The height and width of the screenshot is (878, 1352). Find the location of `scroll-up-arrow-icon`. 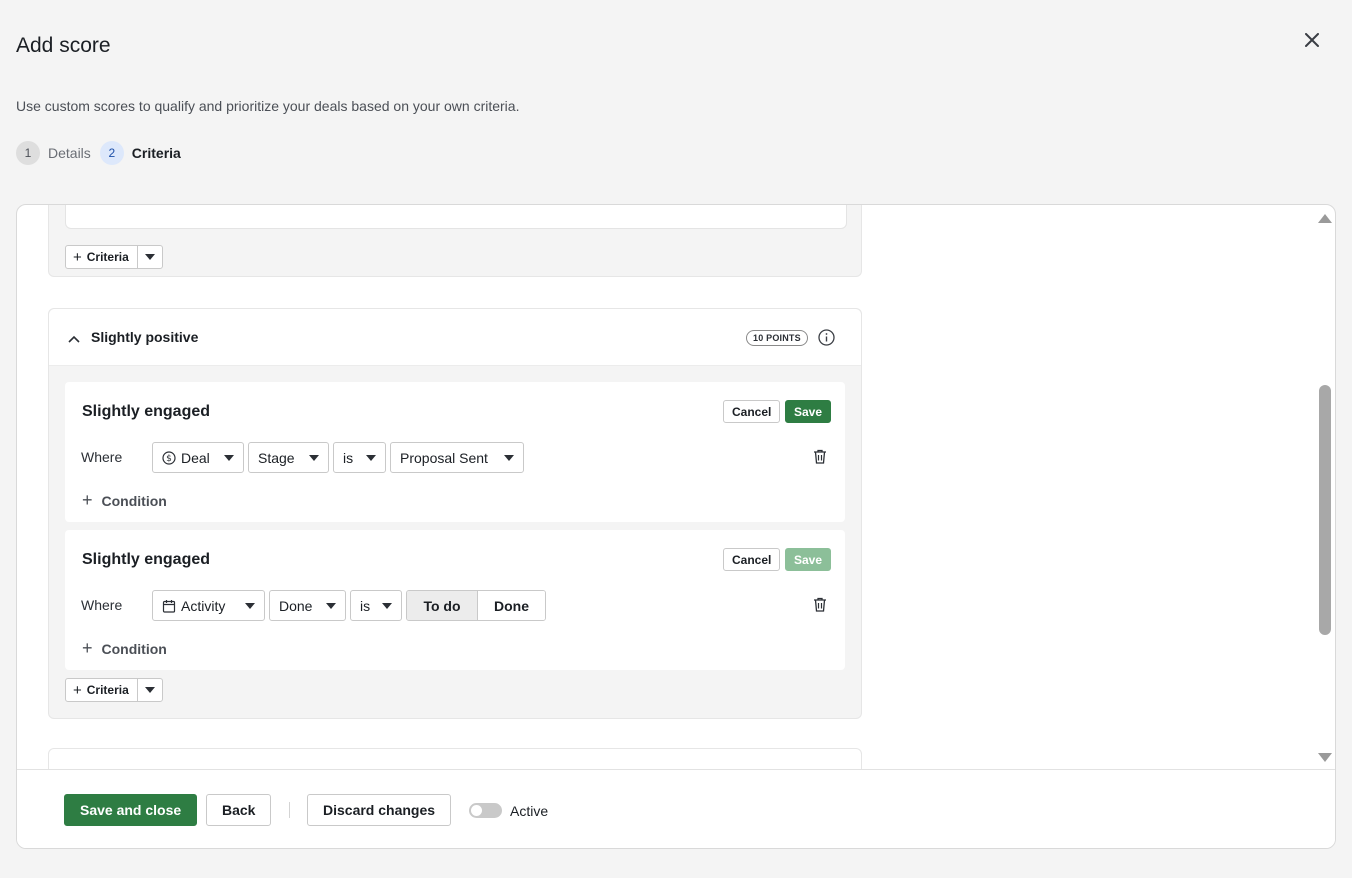

scroll-up-arrow-icon is located at coordinates (1325, 220).